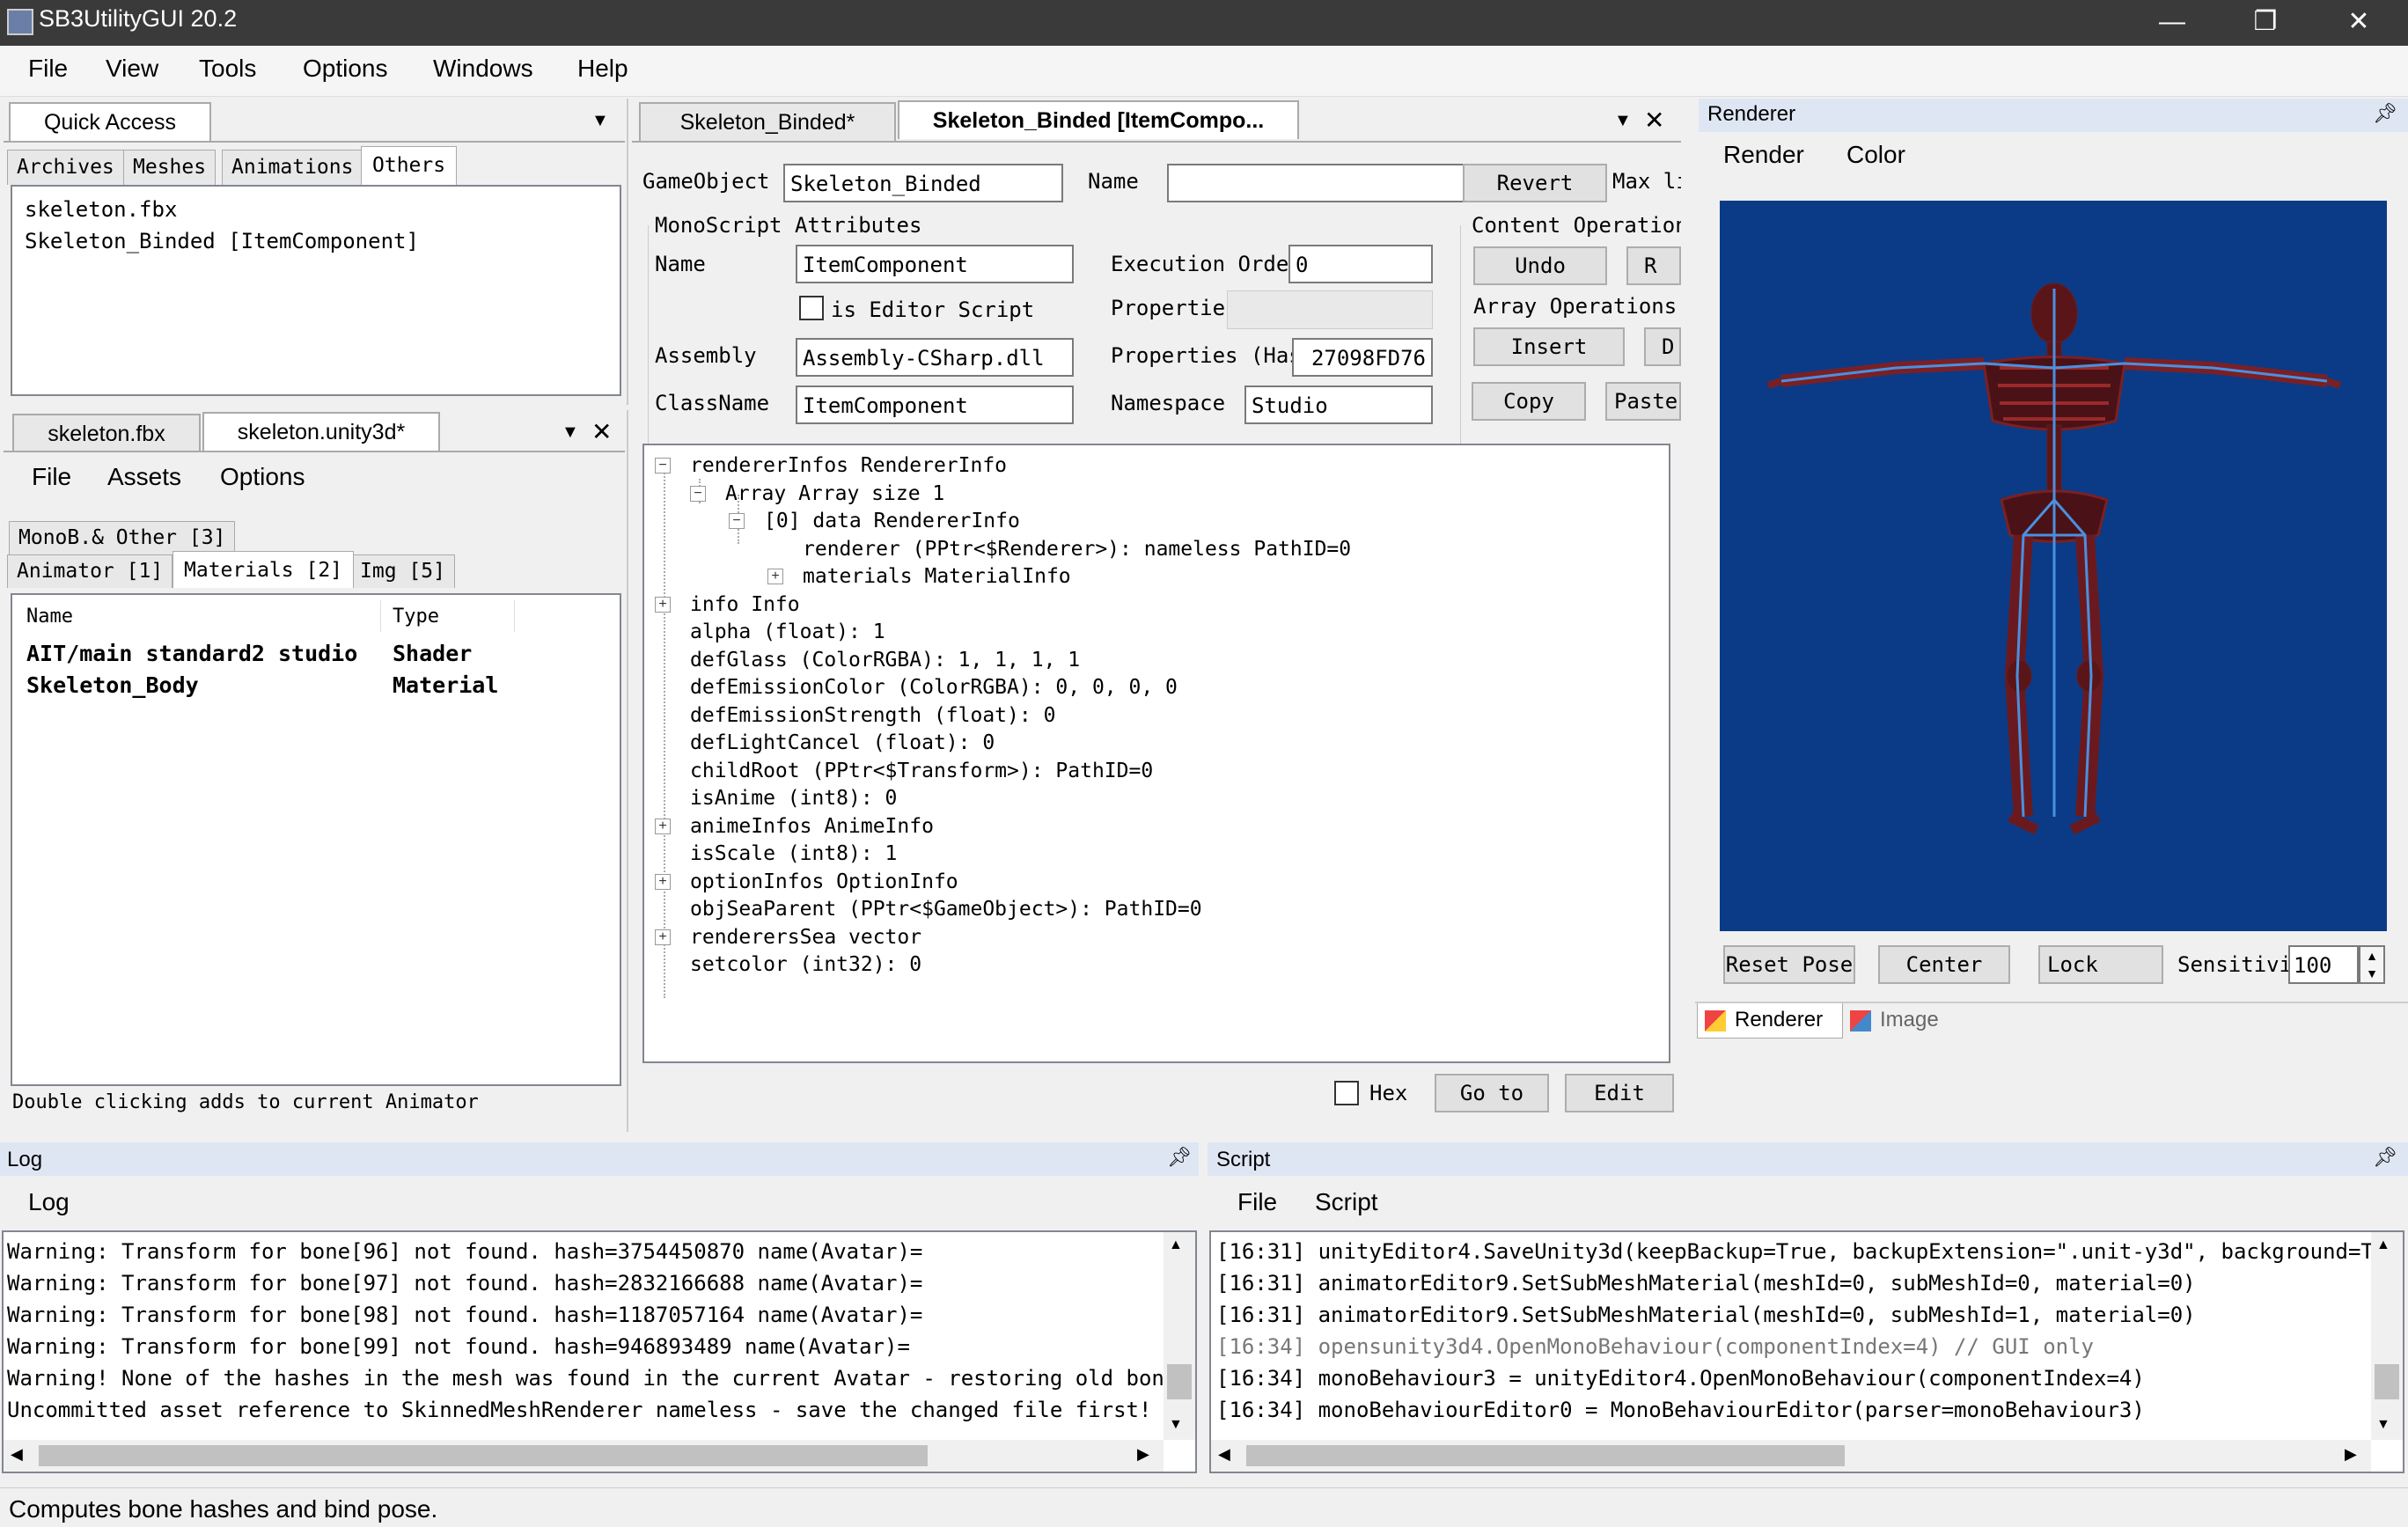 The width and height of the screenshot is (2408, 1527). I want to click on subtab-archives: Archives, so click(65, 167).